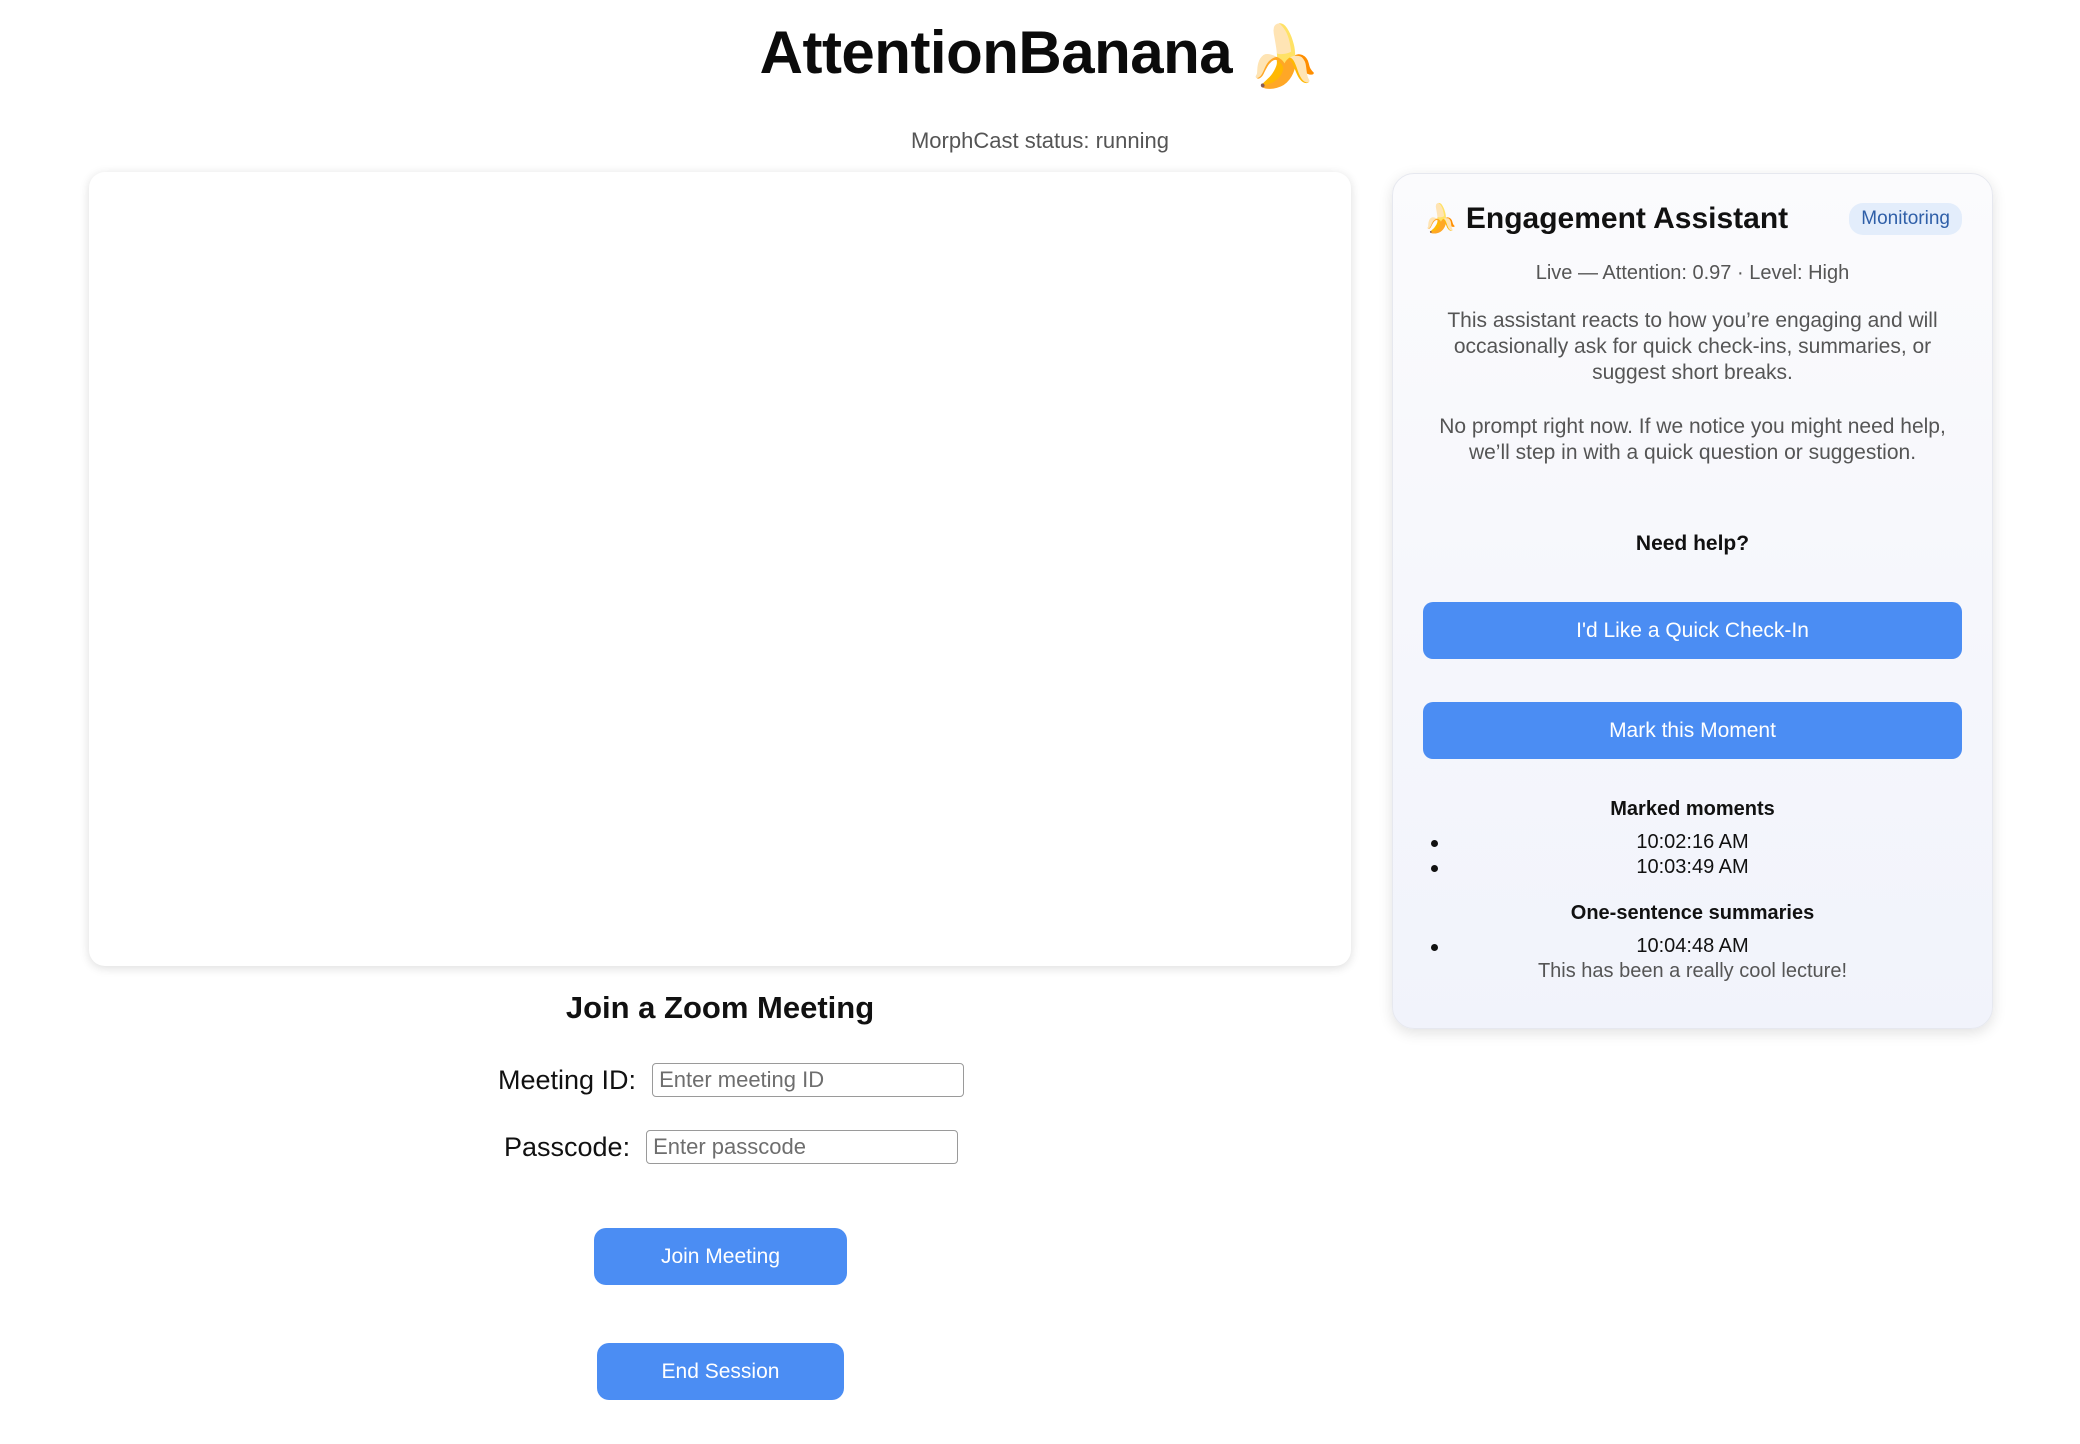  What do you see at coordinates (808, 1080) in the screenshot?
I see `meeting-id-input` at bounding box center [808, 1080].